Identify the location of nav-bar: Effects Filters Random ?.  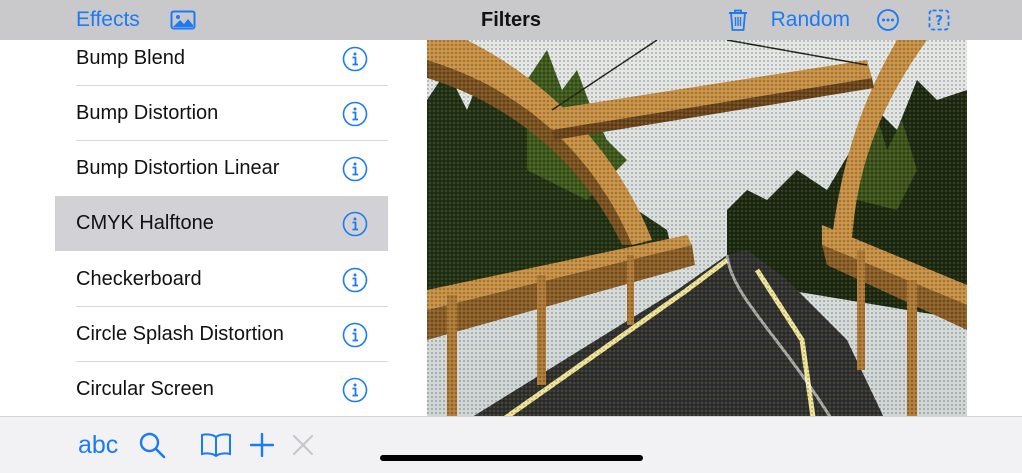
(511, 20).